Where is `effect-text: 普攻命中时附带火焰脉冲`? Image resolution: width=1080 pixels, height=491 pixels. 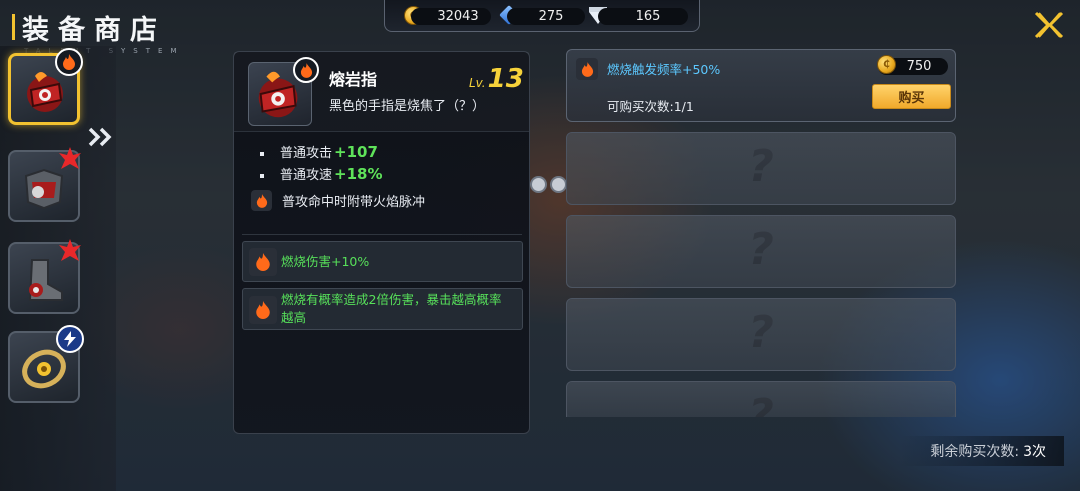 effect-text: 普攻命中时附带火焰脉冲 is located at coordinates (354, 202).